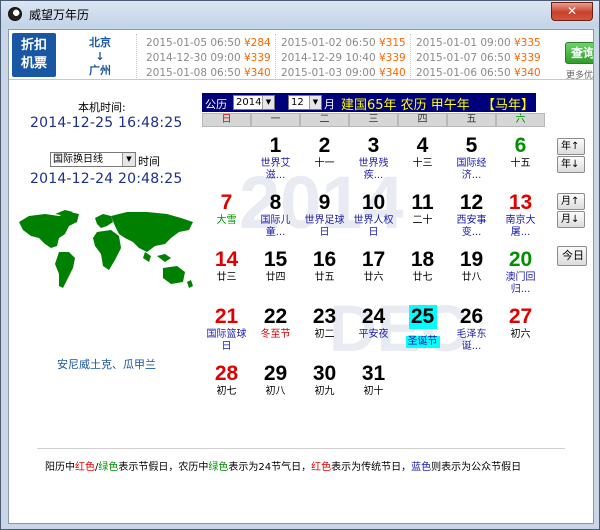  I want to click on day-number: 8, so click(275, 202).